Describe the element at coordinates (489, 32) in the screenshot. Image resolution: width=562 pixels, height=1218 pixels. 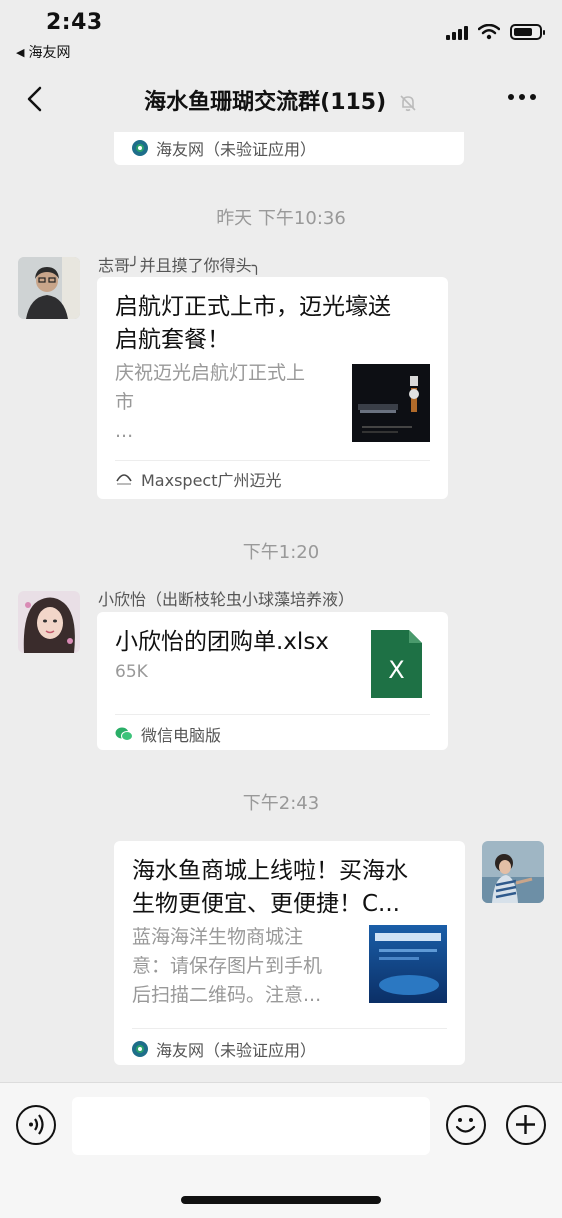
I see `wifi-icon` at that location.